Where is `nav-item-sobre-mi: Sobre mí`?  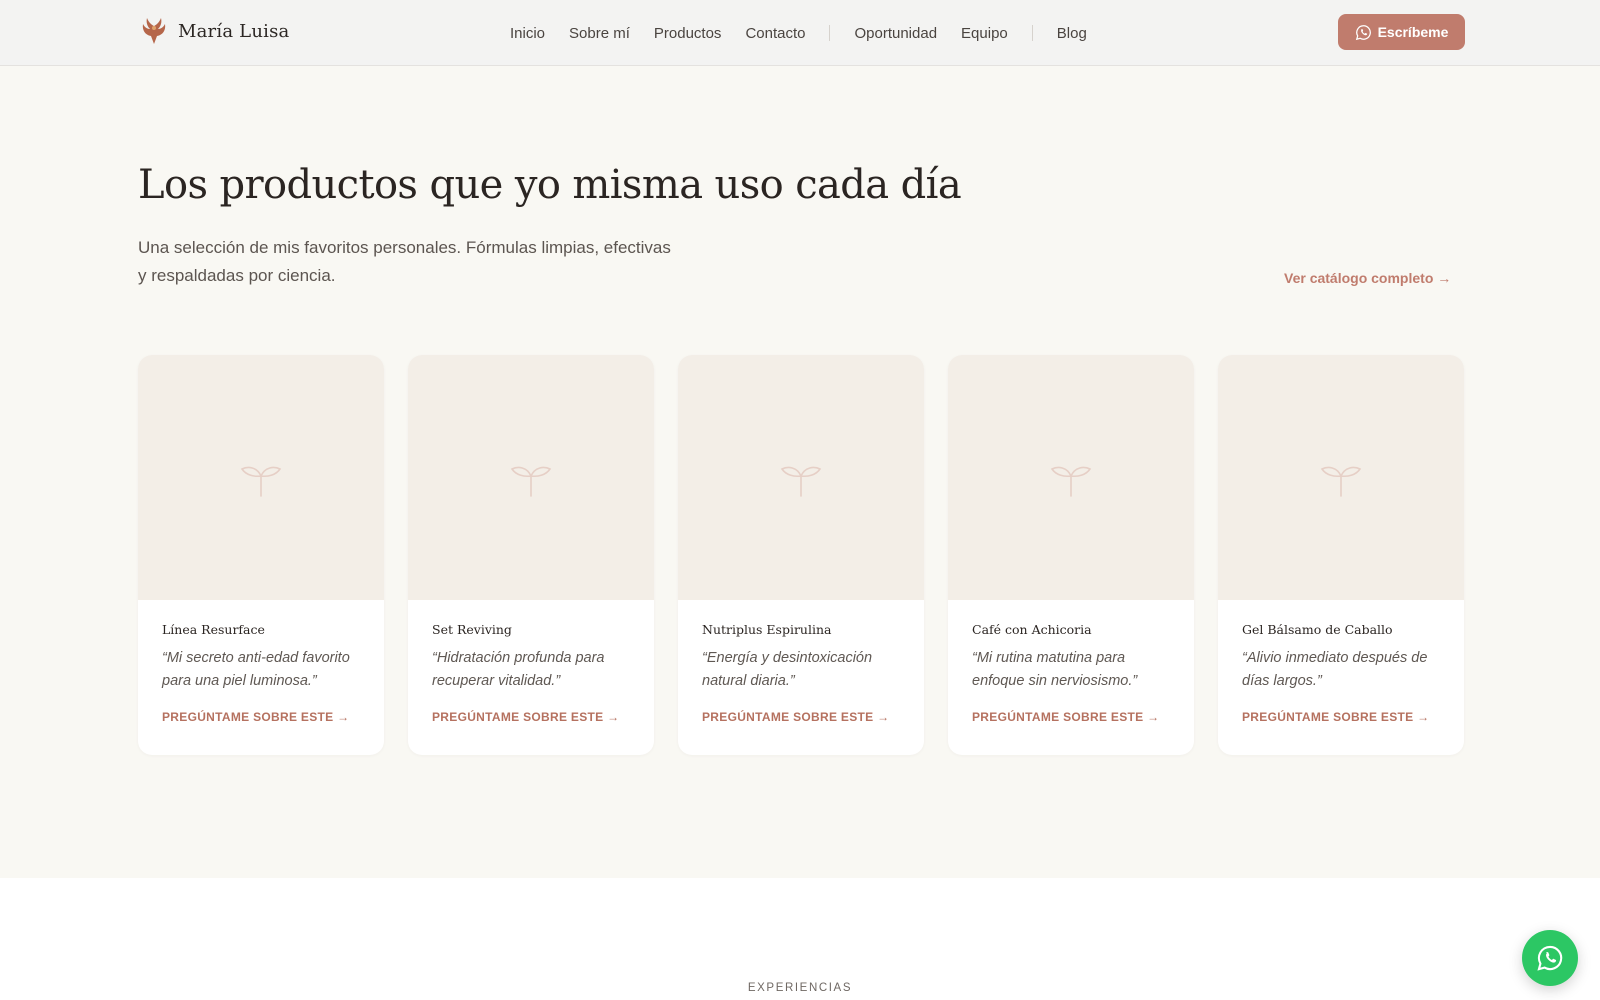 nav-item-sobre-mi: Sobre mí is located at coordinates (599, 33).